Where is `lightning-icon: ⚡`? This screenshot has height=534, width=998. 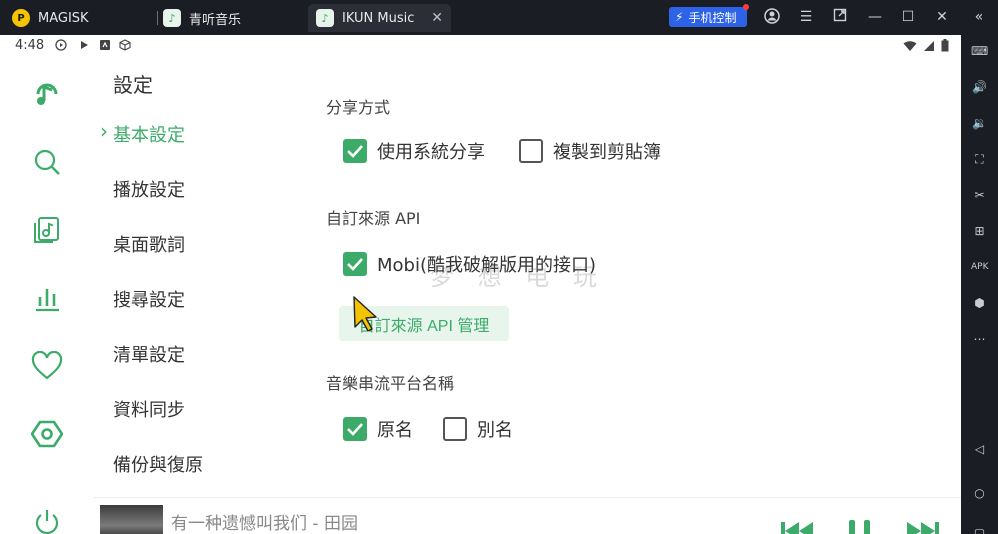 lightning-icon: ⚡ is located at coordinates (679, 17).